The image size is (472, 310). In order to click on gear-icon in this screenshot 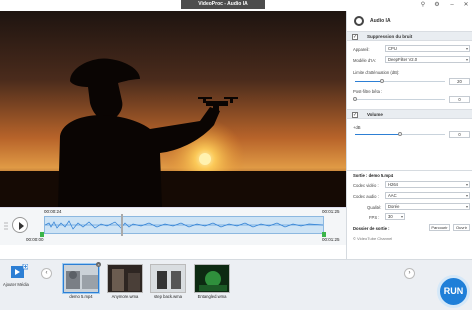, I will do `click(359, 21)`.